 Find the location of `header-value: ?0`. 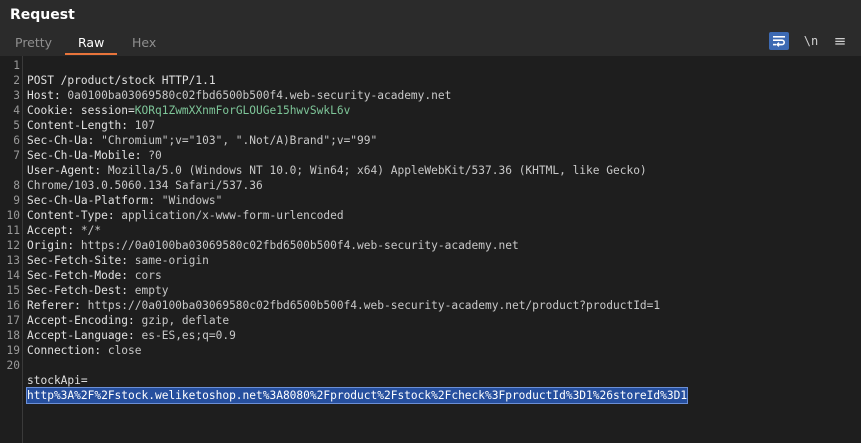

header-value: ?0 is located at coordinates (155, 155).